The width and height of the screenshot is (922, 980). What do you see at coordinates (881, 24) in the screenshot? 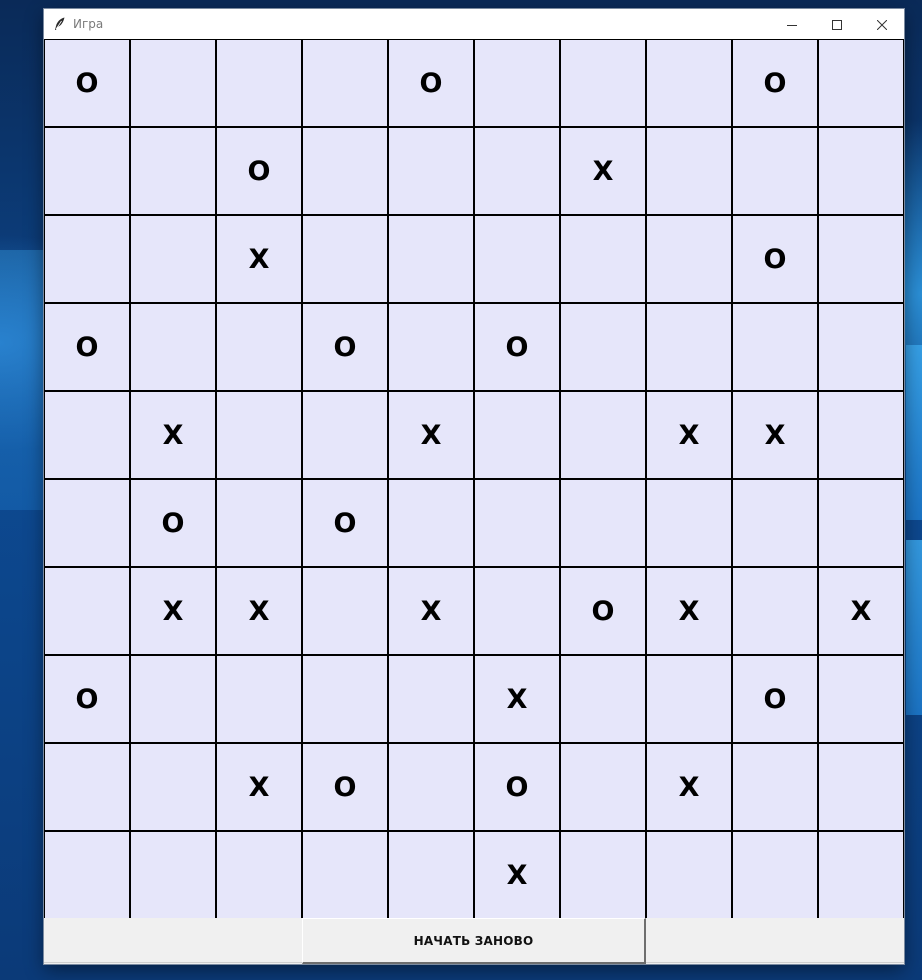
I see `close-button` at bounding box center [881, 24].